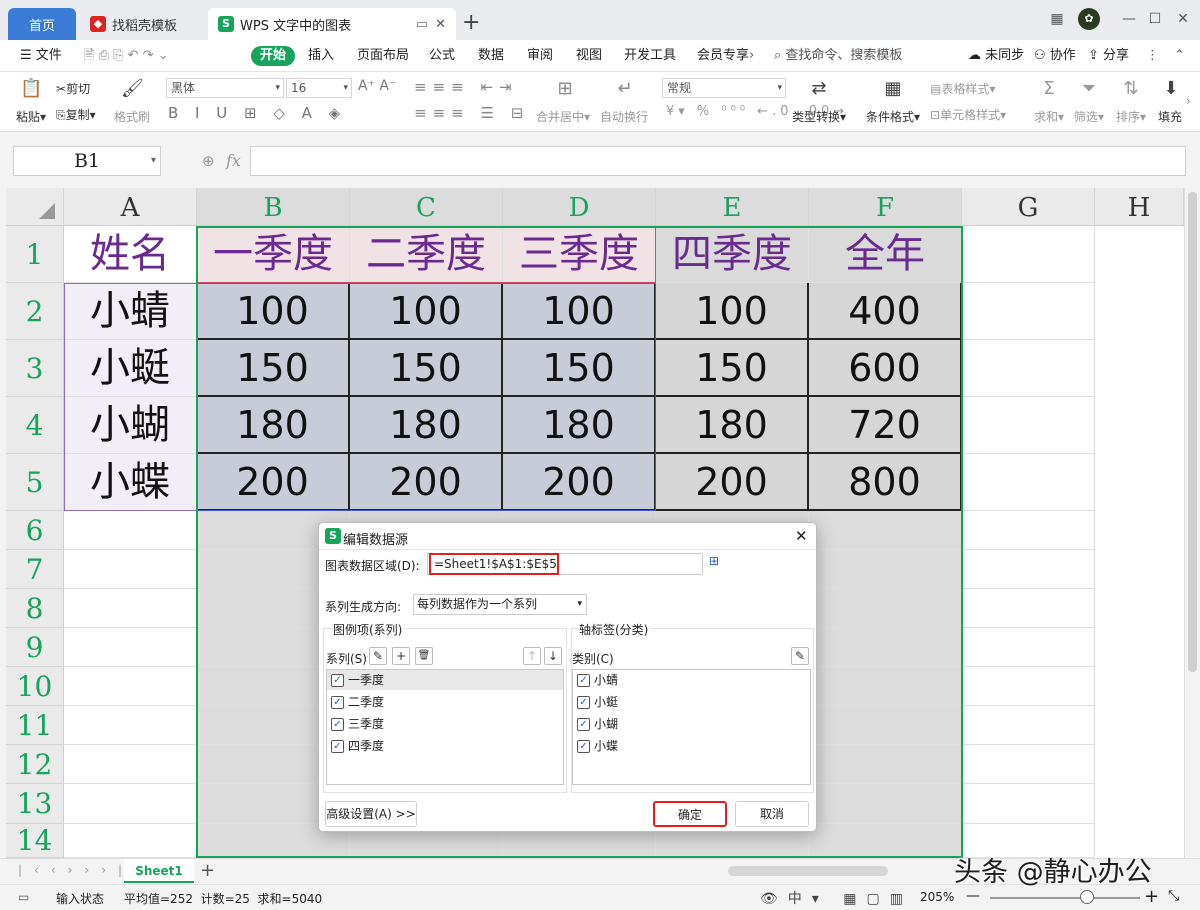 This screenshot has width=1200, height=910. What do you see at coordinates (597, 702) in the screenshot?
I see `category-item: ✓ 小蜓` at bounding box center [597, 702].